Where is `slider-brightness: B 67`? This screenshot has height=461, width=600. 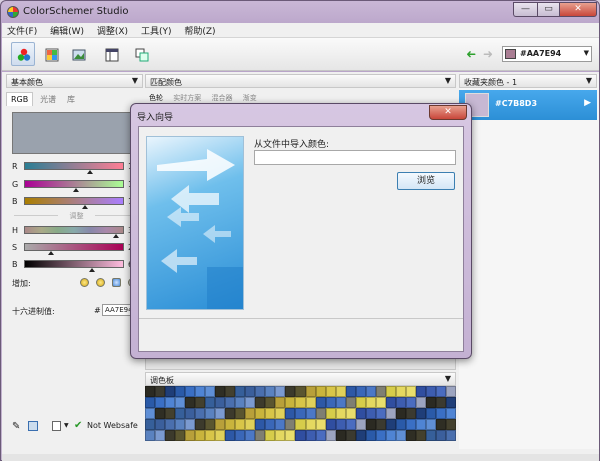
slider-brightness: B 67 is located at coordinates (76, 265).